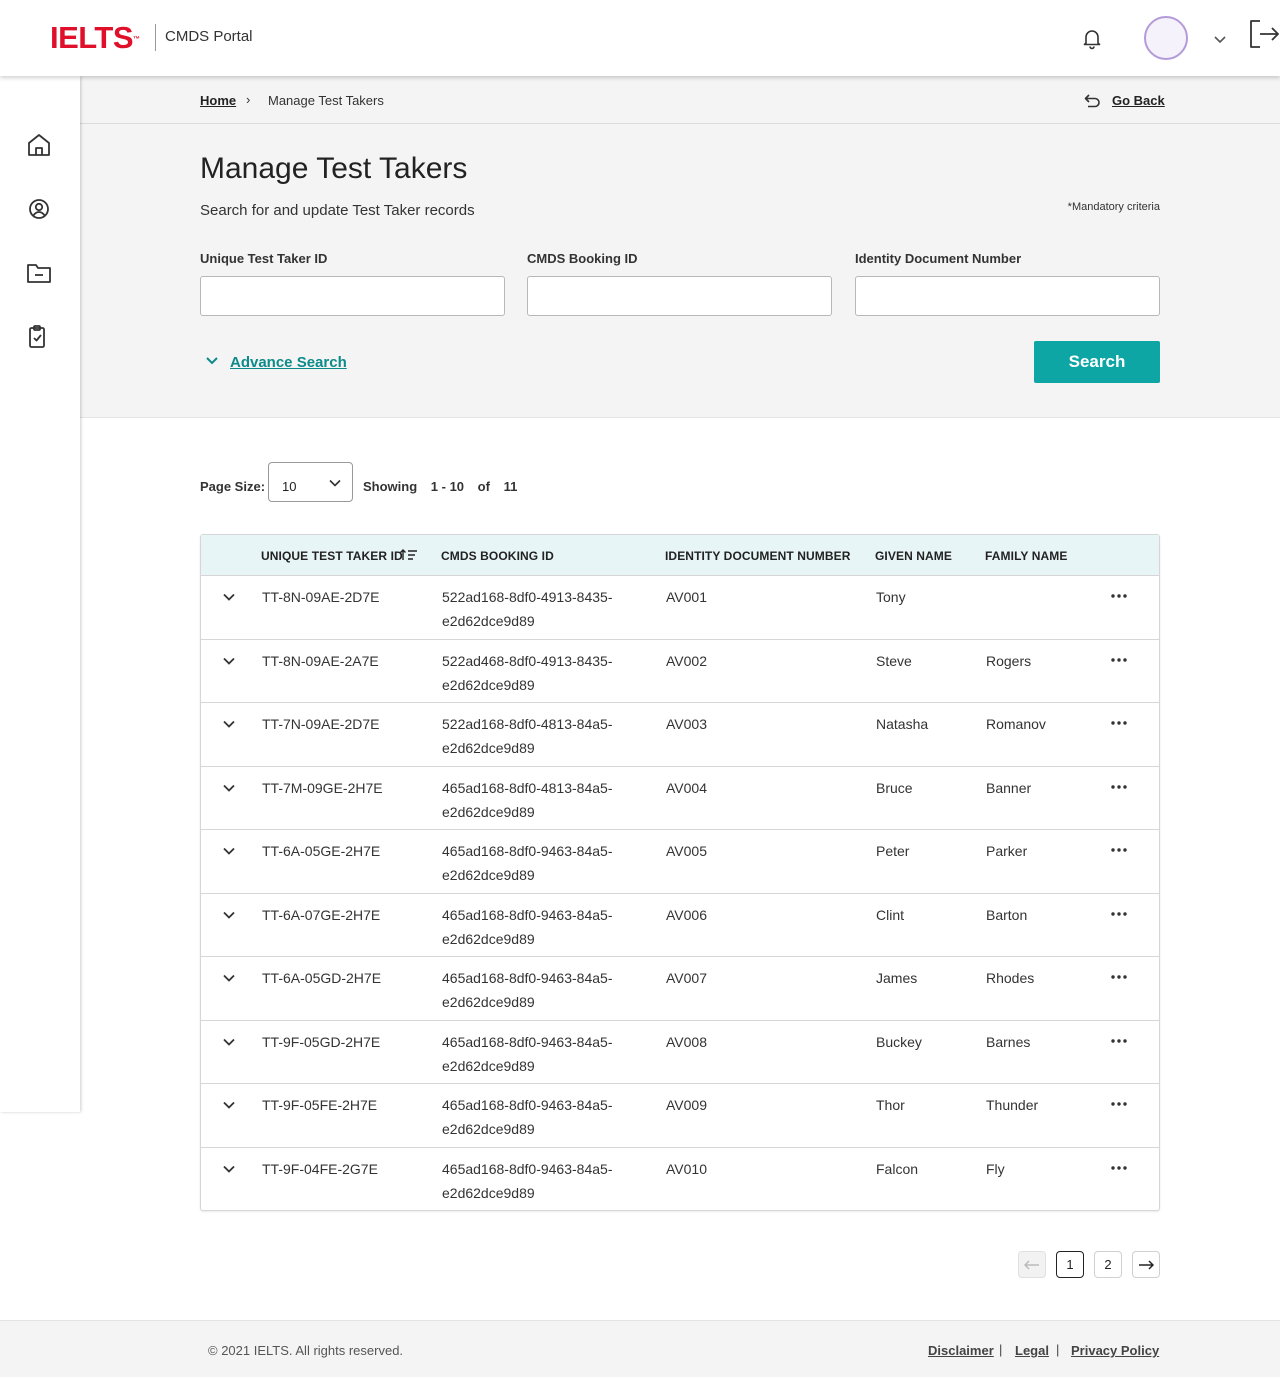 This screenshot has height=1377, width=1280. I want to click on user-menu-chevron-down-icon, so click(1220, 39).